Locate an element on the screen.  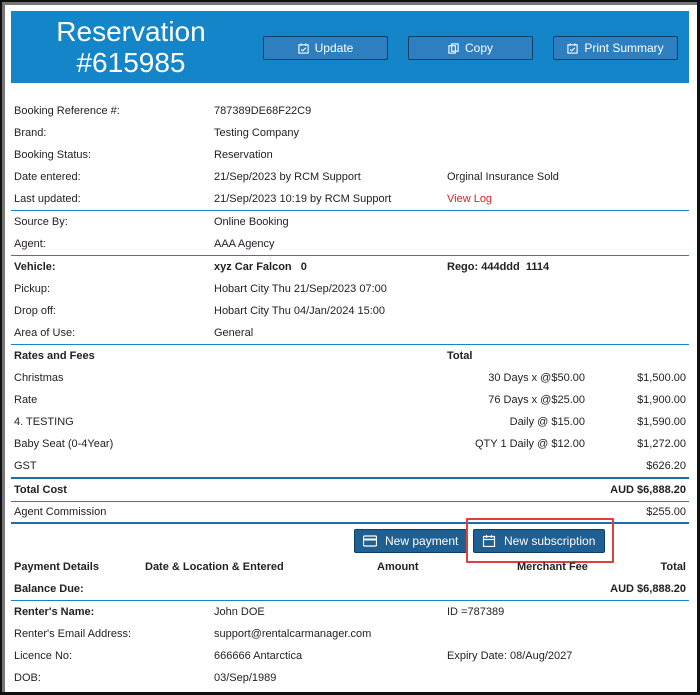
title-line-1: Reservation is located at coordinates (131, 31).